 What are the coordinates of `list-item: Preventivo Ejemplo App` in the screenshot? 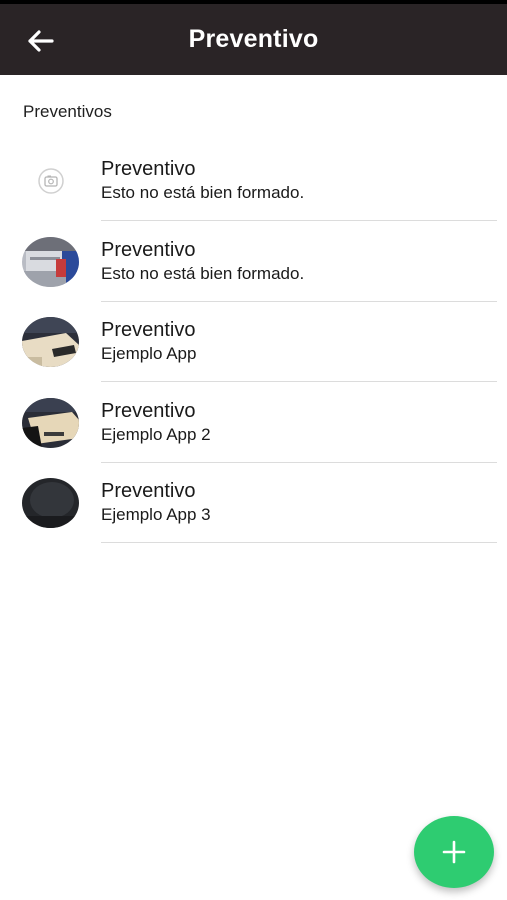 It's located at (253, 341).